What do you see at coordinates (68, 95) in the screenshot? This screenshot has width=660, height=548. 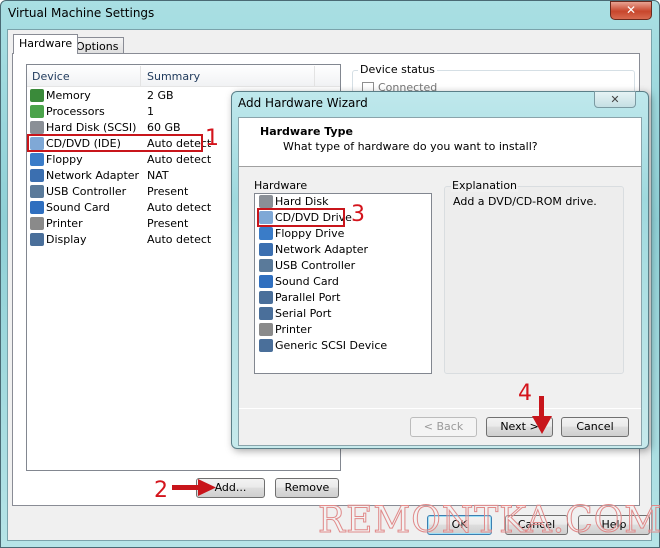 I see `device-name: Memory` at bounding box center [68, 95].